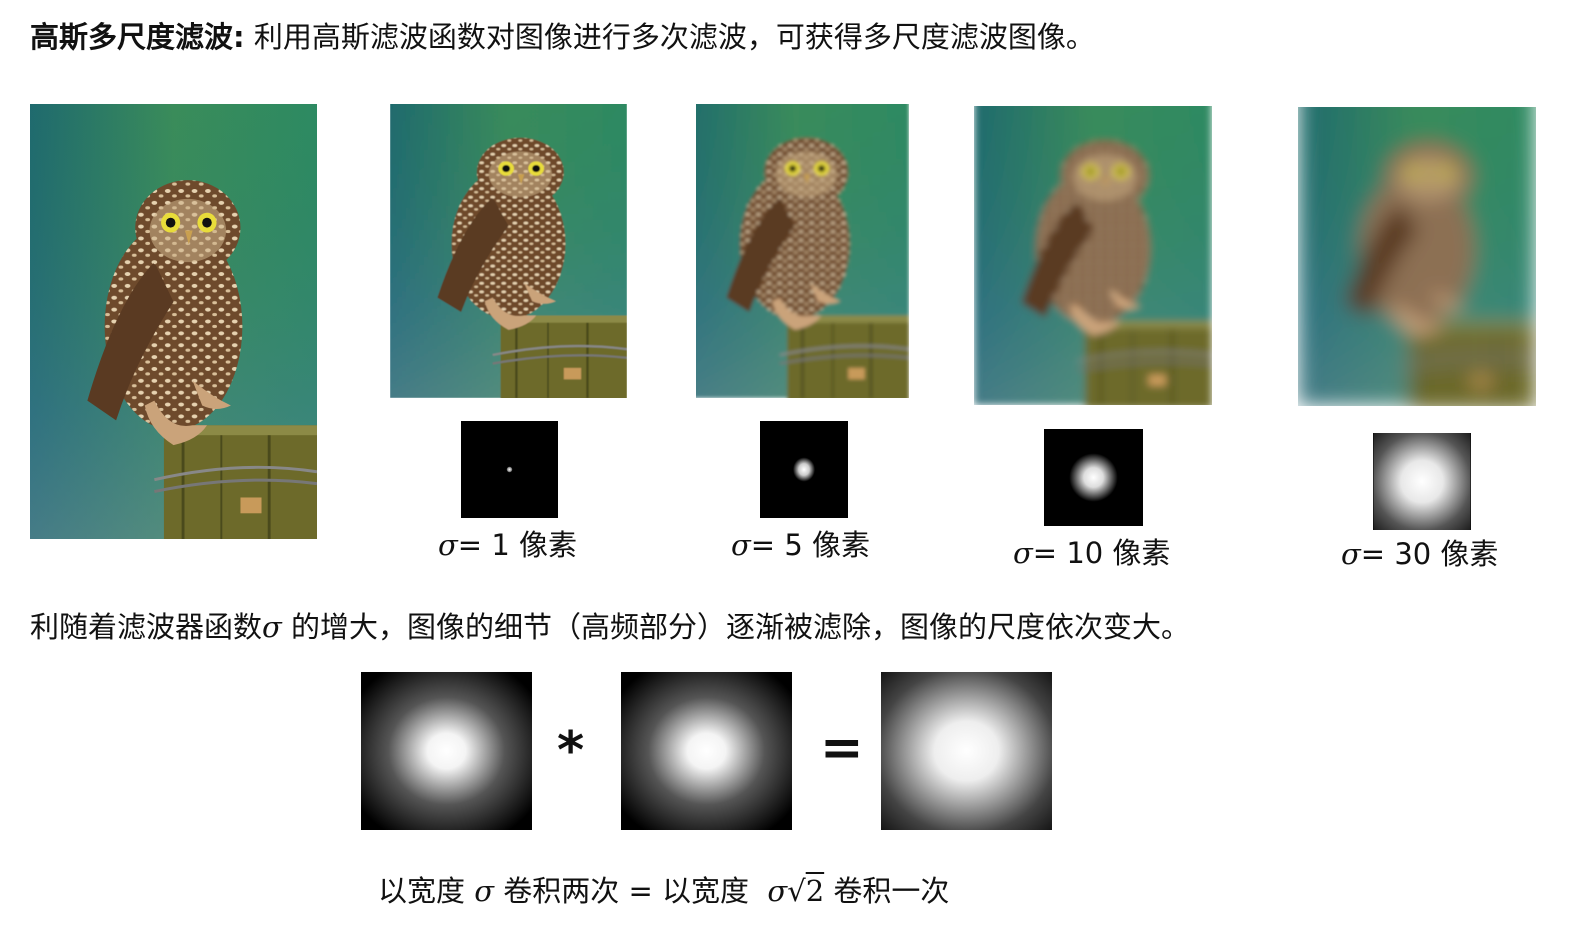  I want to click on formula-part3: 卷积一次, so click(887, 891).